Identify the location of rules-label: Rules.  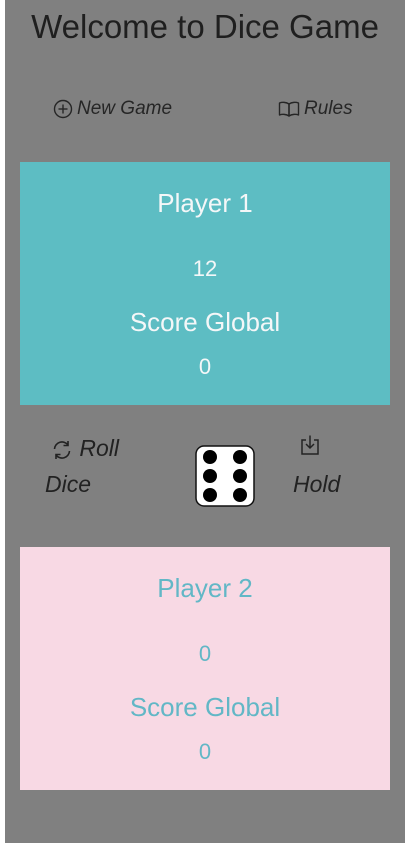
(328, 108).